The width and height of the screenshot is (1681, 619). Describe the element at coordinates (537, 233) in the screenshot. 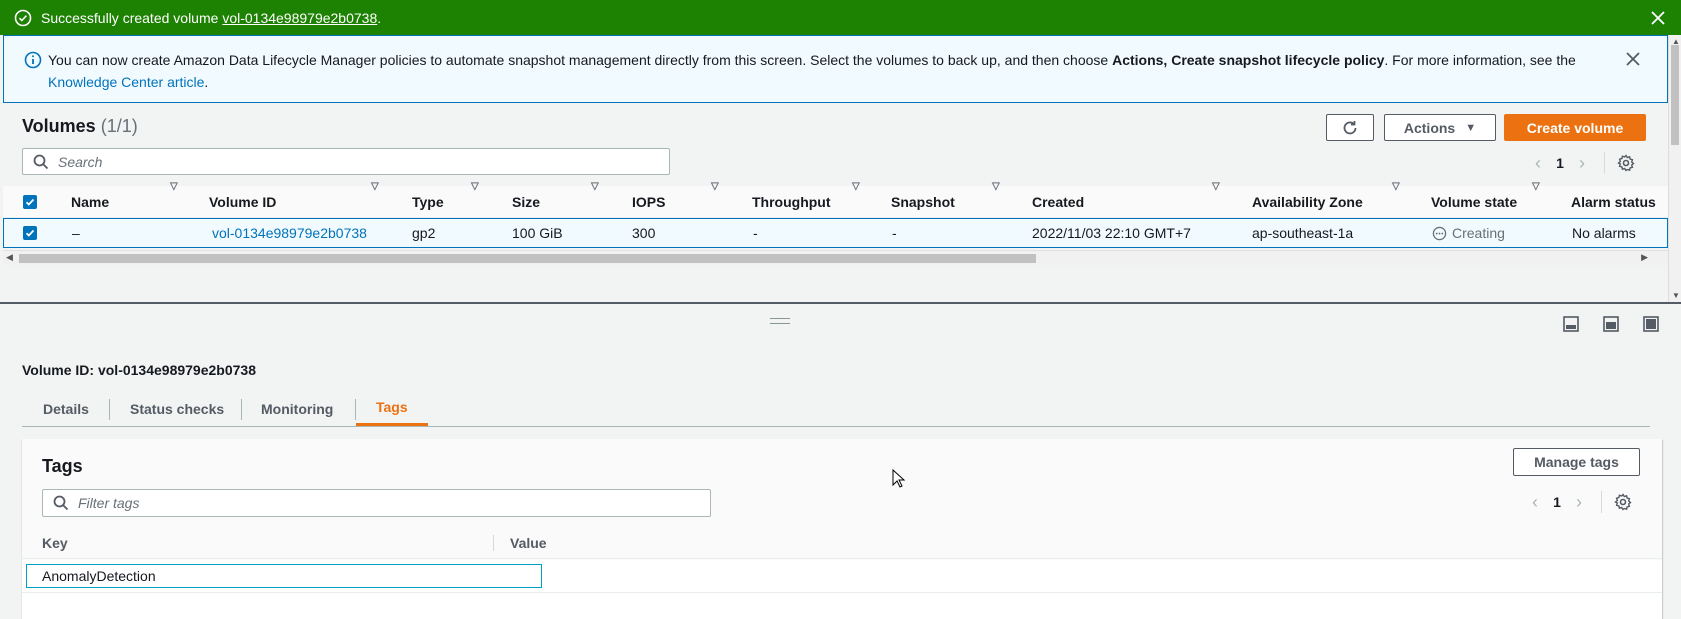

I see `cell-size: 100 GiB` at that location.